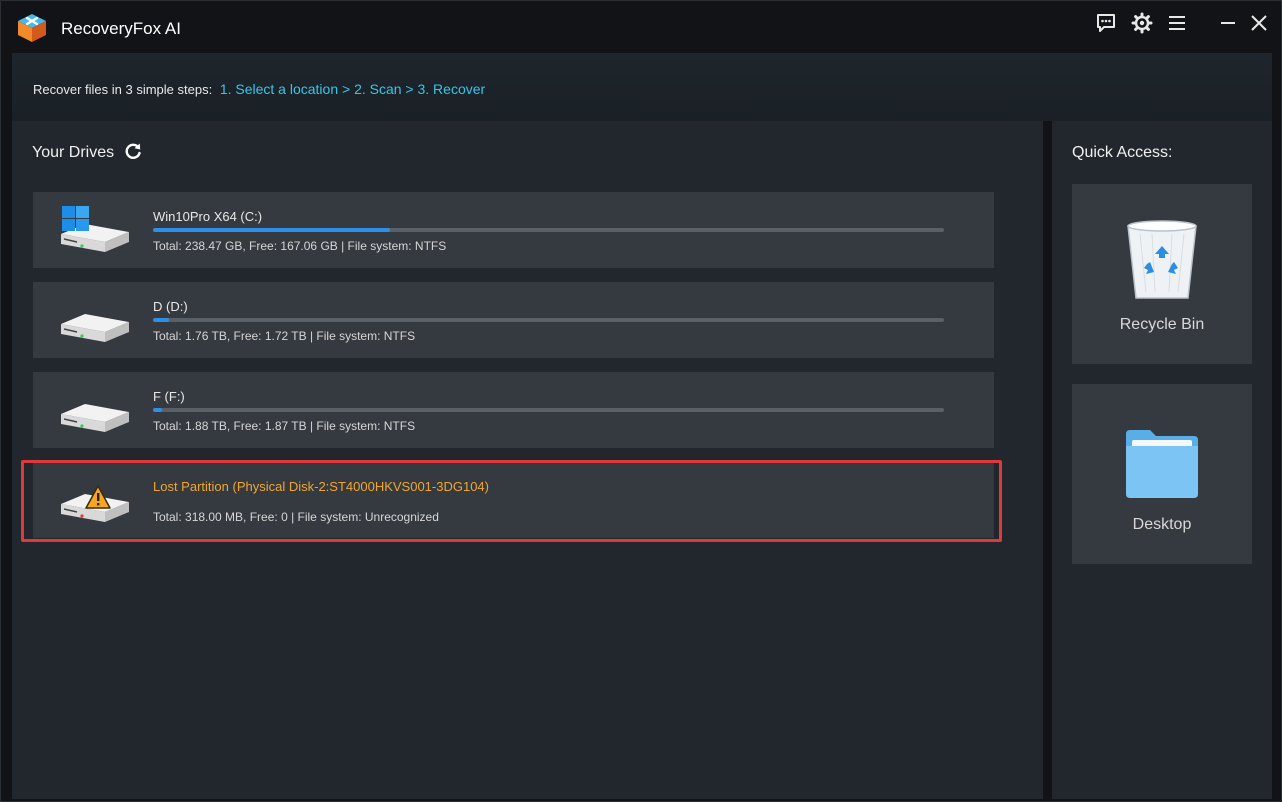  I want to click on quick-access-label: Recycle Bin, so click(1162, 324).